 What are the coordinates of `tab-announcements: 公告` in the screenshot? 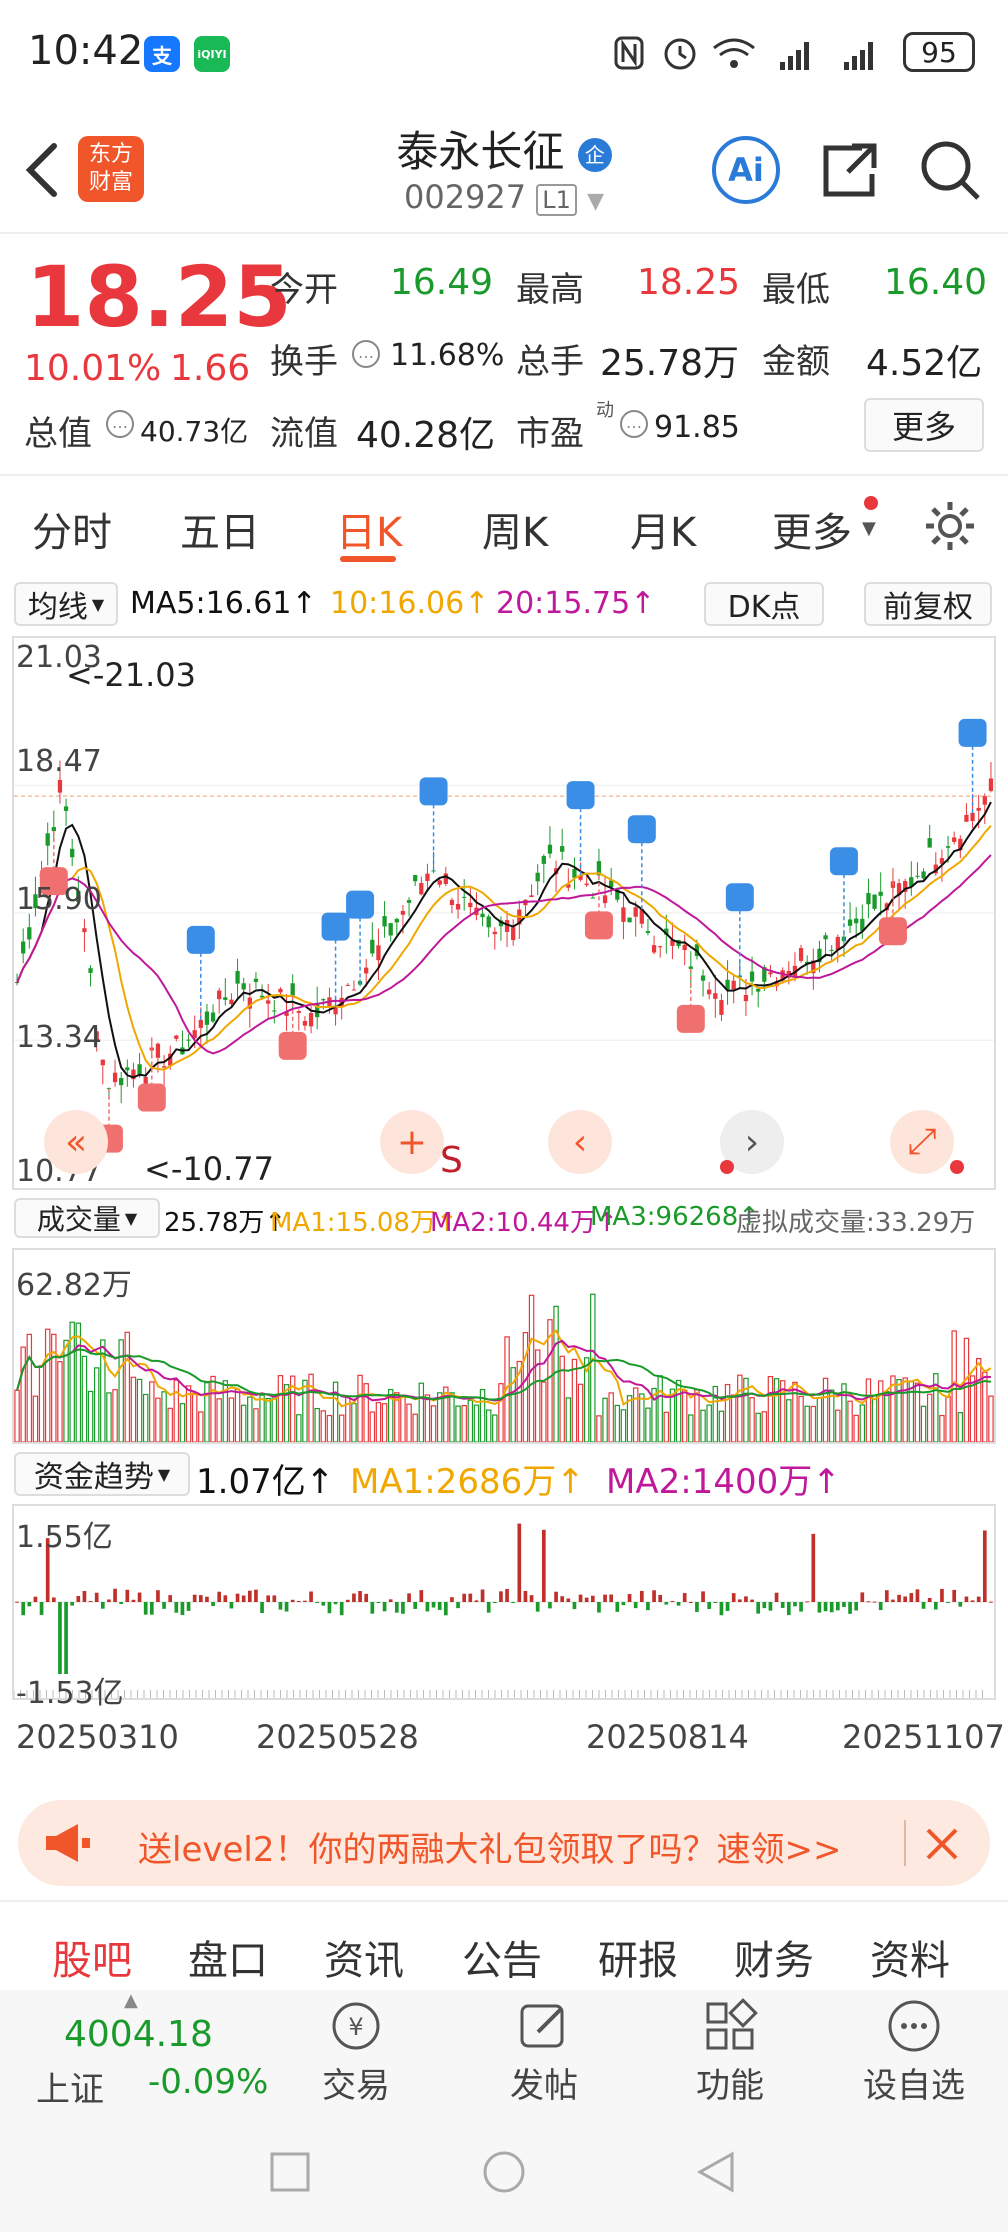 It's located at (502, 1957).